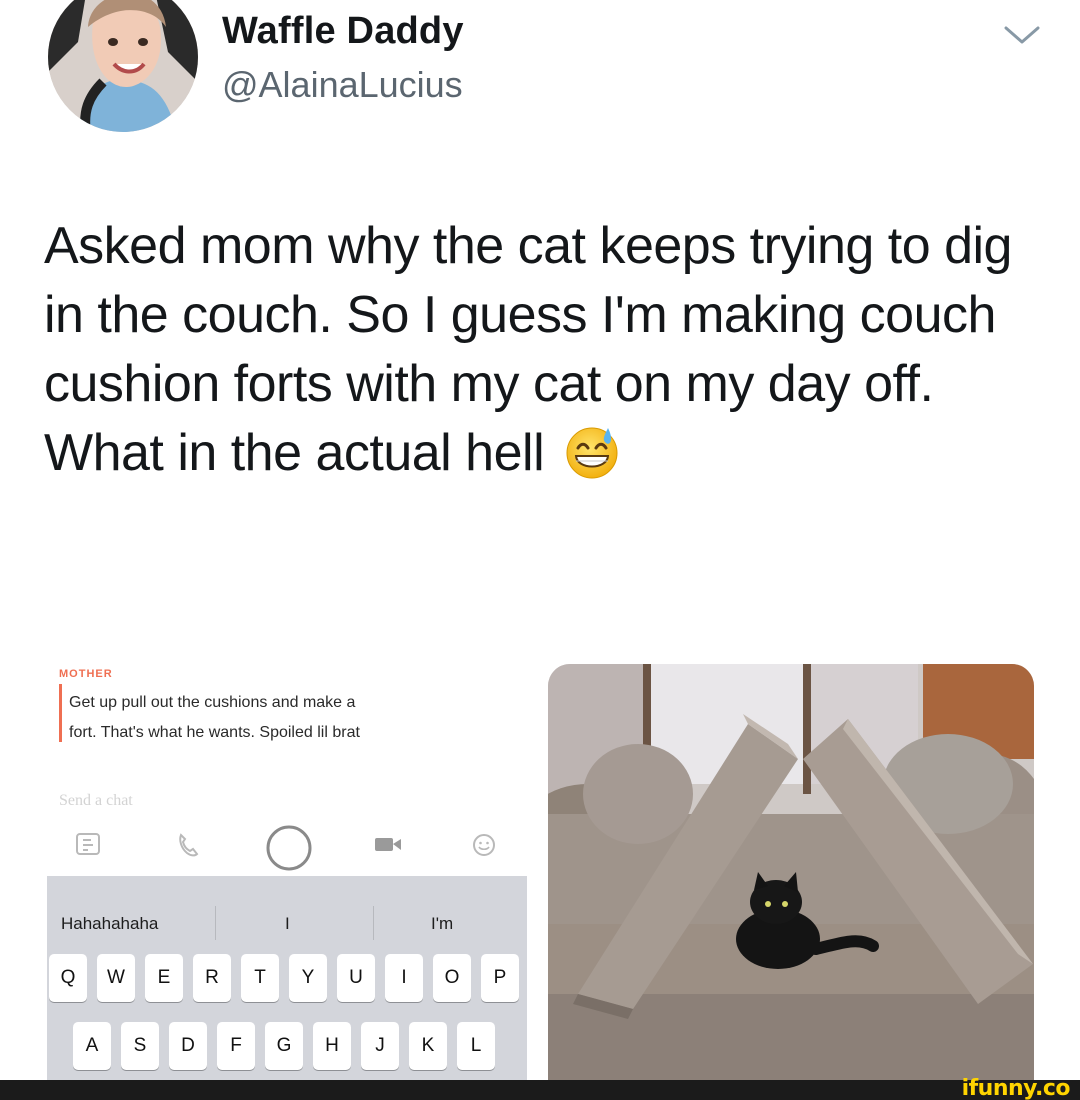 The width and height of the screenshot is (1080, 1100). I want to click on key-o: O, so click(452, 978).